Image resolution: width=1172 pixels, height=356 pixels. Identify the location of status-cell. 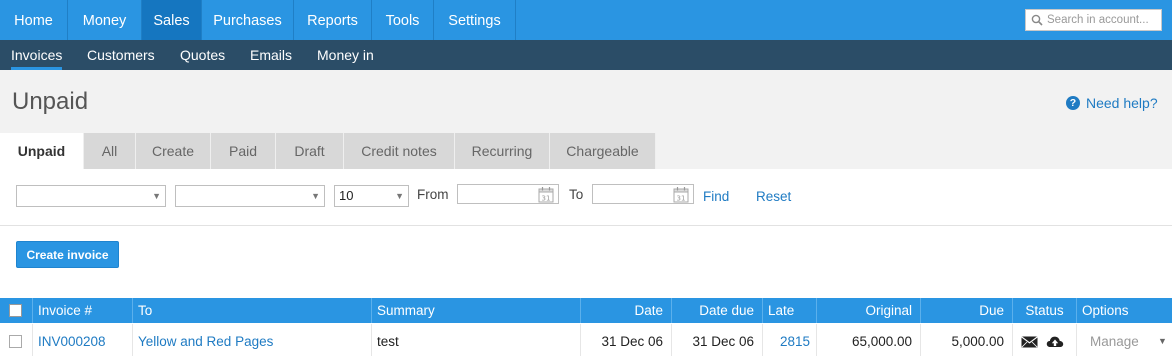
(1044, 340).